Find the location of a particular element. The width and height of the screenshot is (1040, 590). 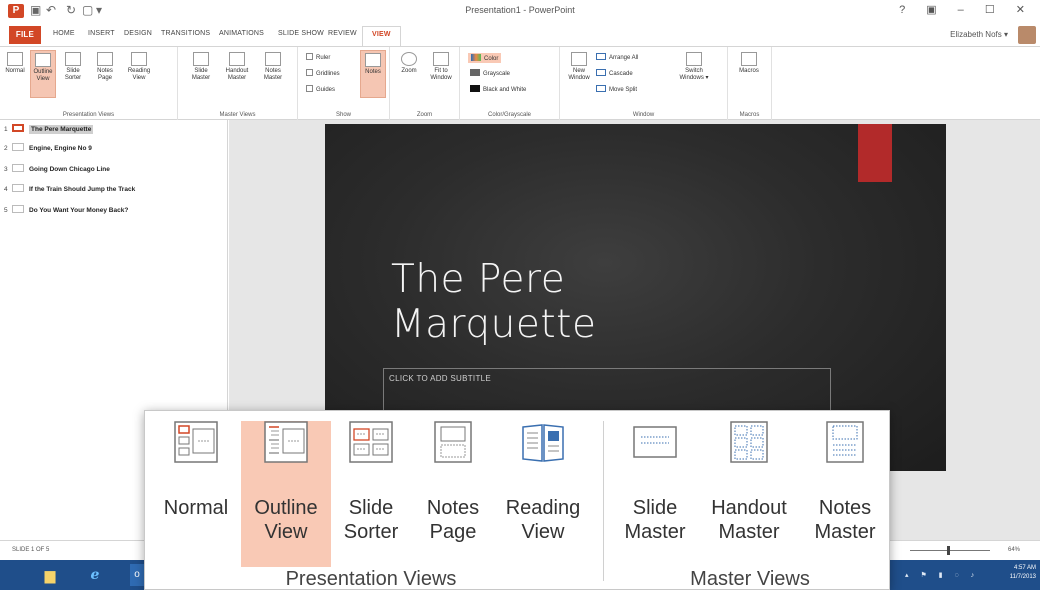

callout-handout-master-button: Handout Master is located at coordinates (749, 494).